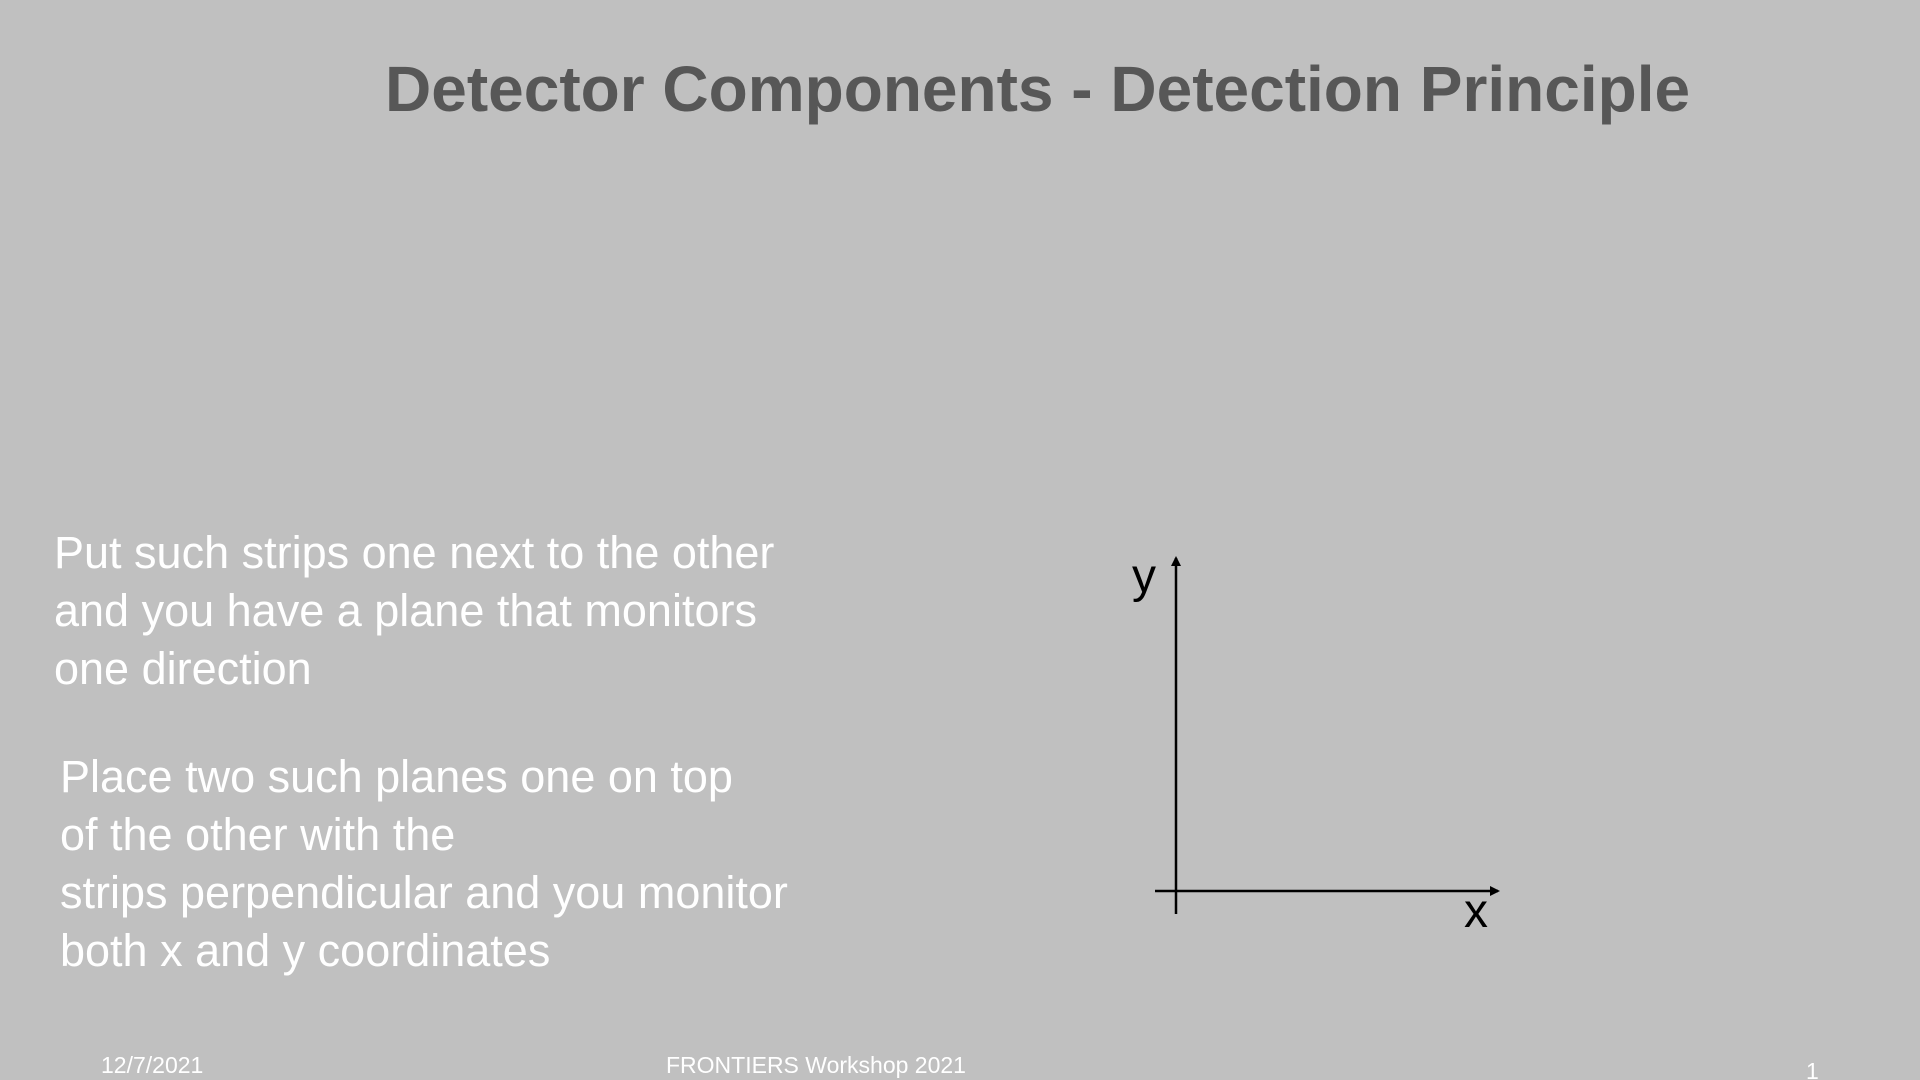 The height and width of the screenshot is (1080, 1920). I want to click on paragraph-line: one direction, so click(183, 668).